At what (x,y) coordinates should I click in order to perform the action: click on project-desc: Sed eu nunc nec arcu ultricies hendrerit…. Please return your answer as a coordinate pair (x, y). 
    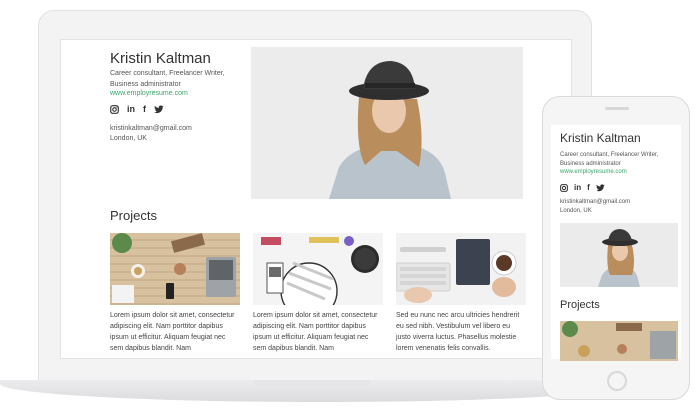
    Looking at the image, I should click on (458, 332).